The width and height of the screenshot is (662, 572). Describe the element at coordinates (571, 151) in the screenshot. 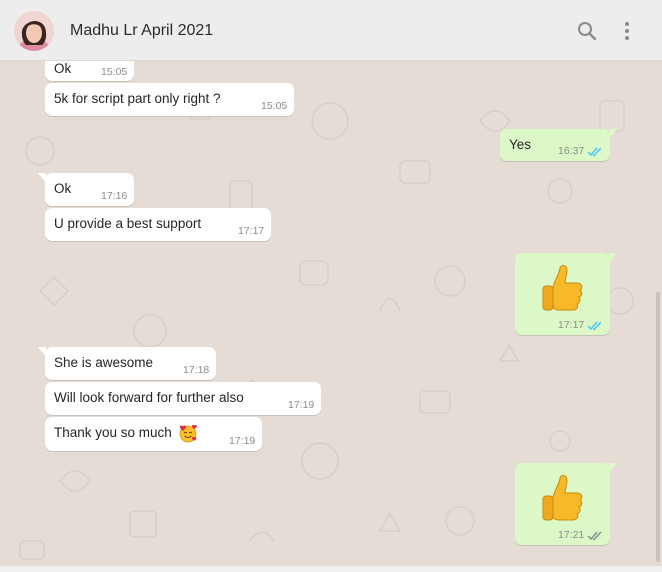

I see `message-time: 16:37` at that location.